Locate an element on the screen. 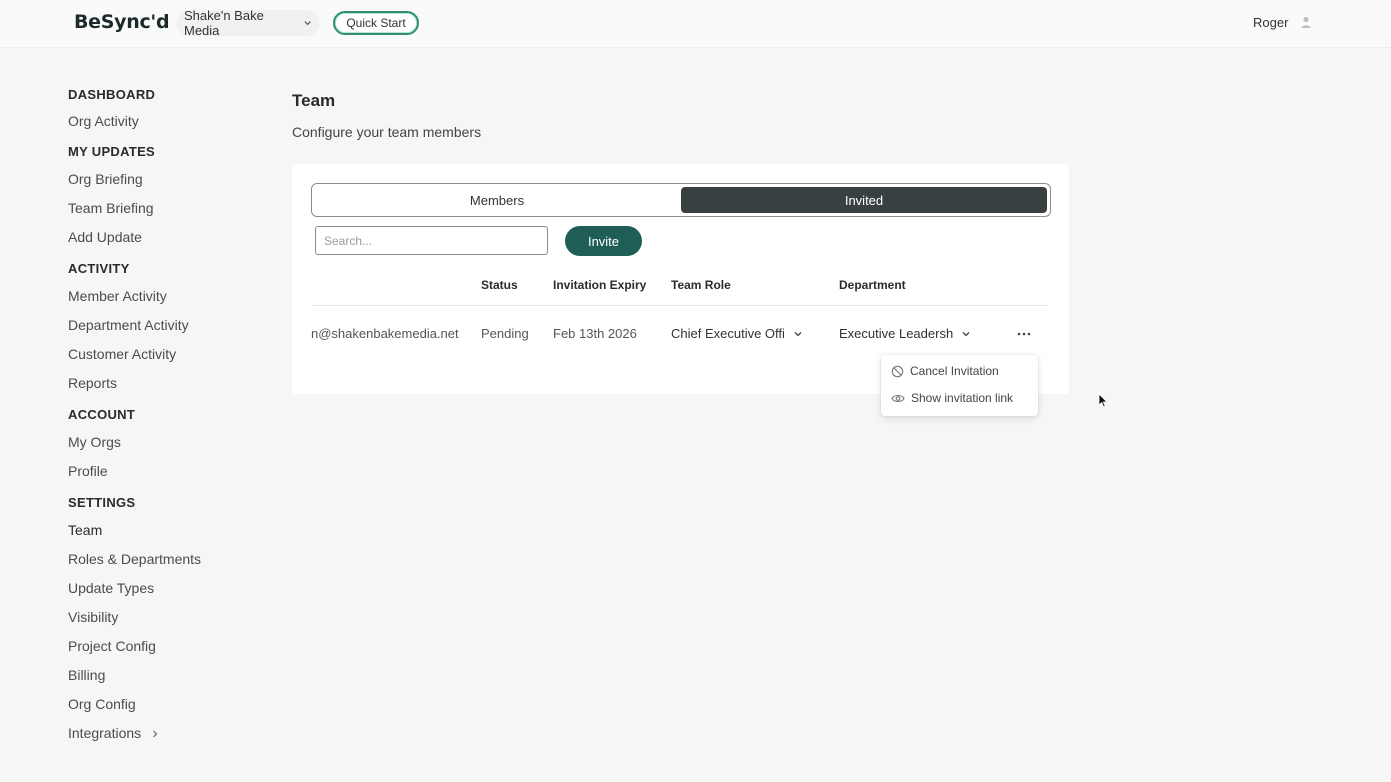 Image resolution: width=1391 pixels, height=782 pixels. nav-item-profile: Profile is located at coordinates (168, 471).